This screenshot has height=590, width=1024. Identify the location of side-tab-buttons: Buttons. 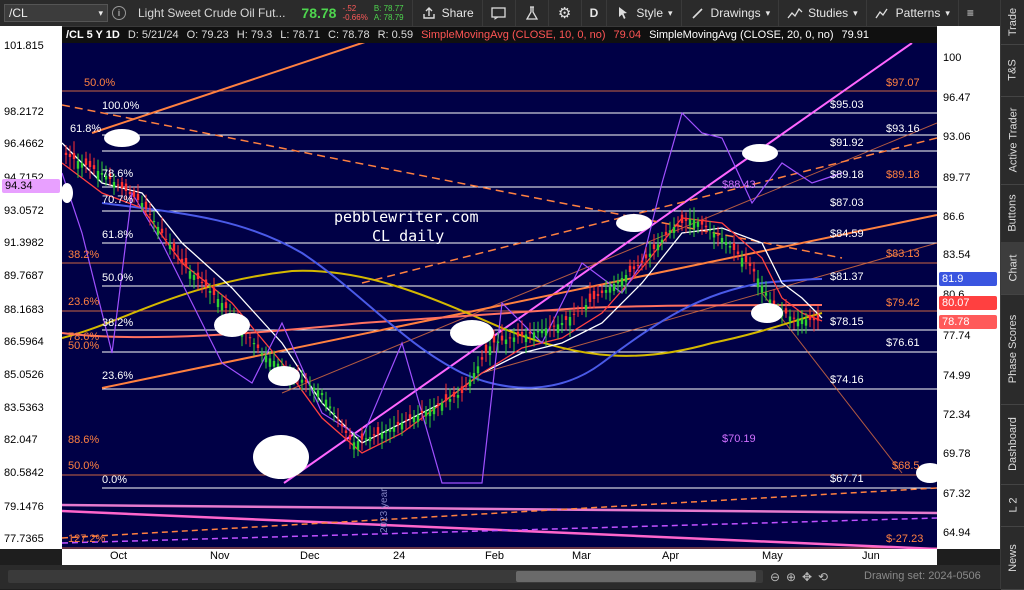
(1012, 213).